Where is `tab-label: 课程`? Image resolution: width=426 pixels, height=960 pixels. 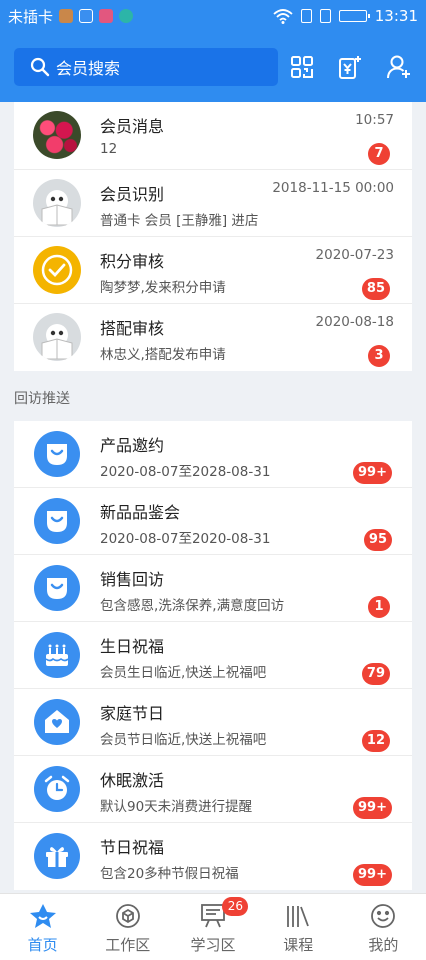
tab-label: 课程 is located at coordinates (298, 945).